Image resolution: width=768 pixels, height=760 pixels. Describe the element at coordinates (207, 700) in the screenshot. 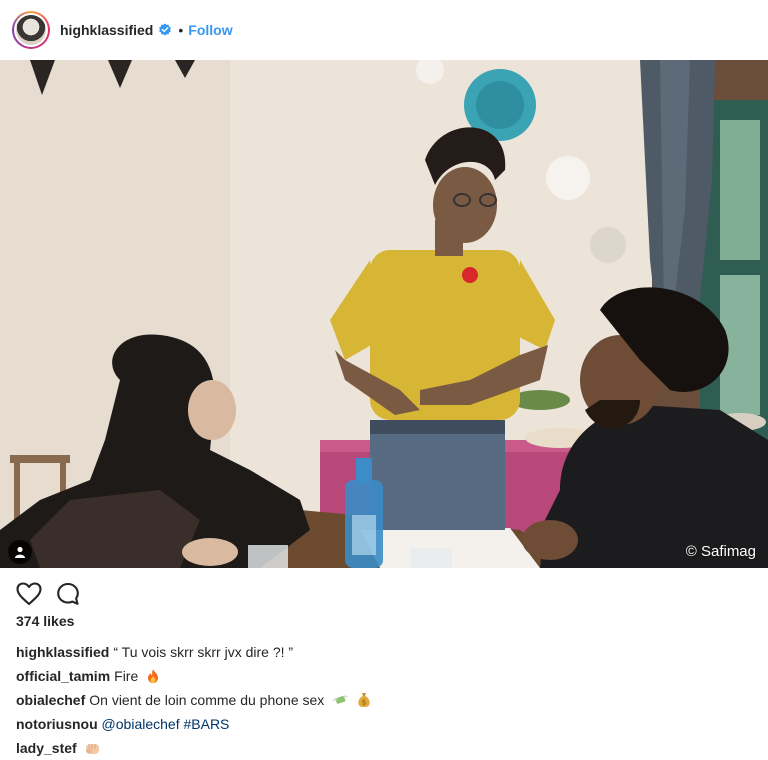

I see `comment-text: On vient de loin comme du phone sex` at that location.